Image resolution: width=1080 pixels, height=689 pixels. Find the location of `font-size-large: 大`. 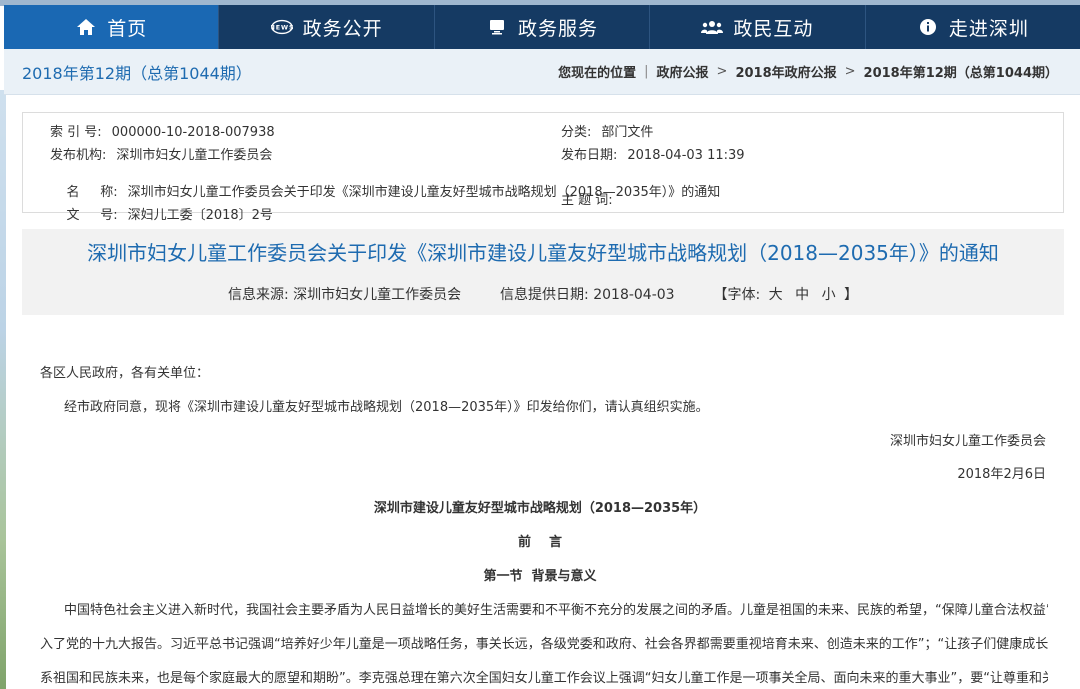

font-size-large: 大 is located at coordinates (776, 295).